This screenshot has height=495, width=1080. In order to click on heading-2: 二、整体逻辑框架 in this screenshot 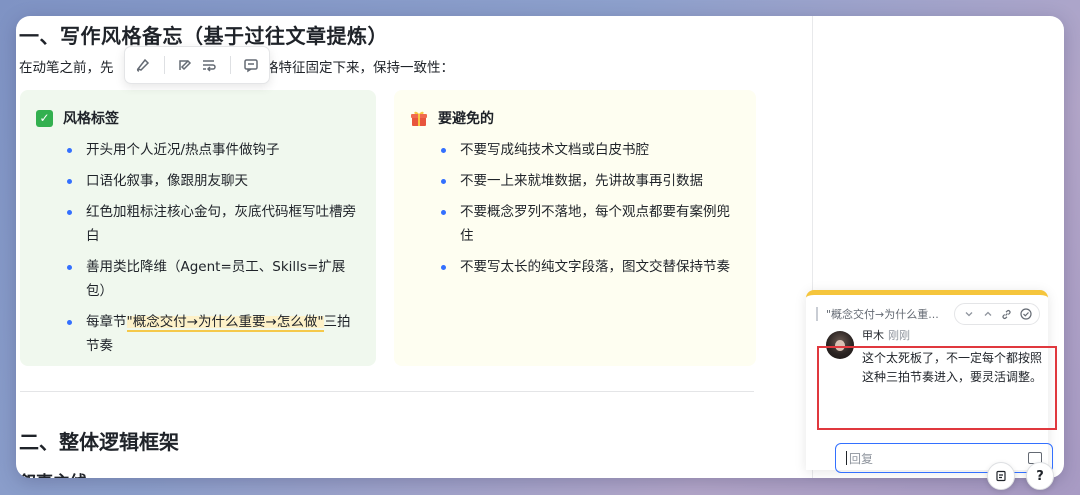, I will do `click(99, 442)`.